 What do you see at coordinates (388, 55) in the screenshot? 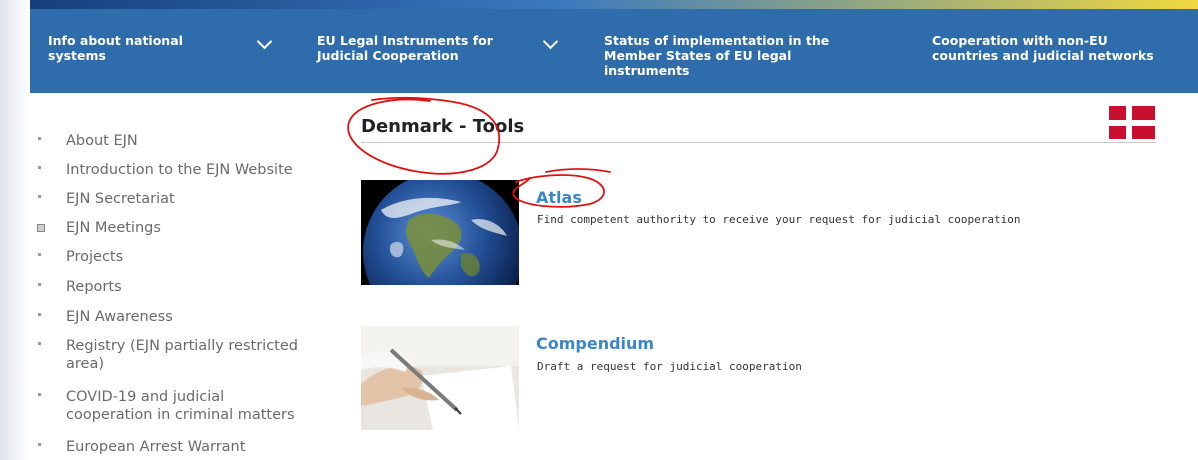
I see `nav-label-line: Judicial Cooperation` at bounding box center [388, 55].